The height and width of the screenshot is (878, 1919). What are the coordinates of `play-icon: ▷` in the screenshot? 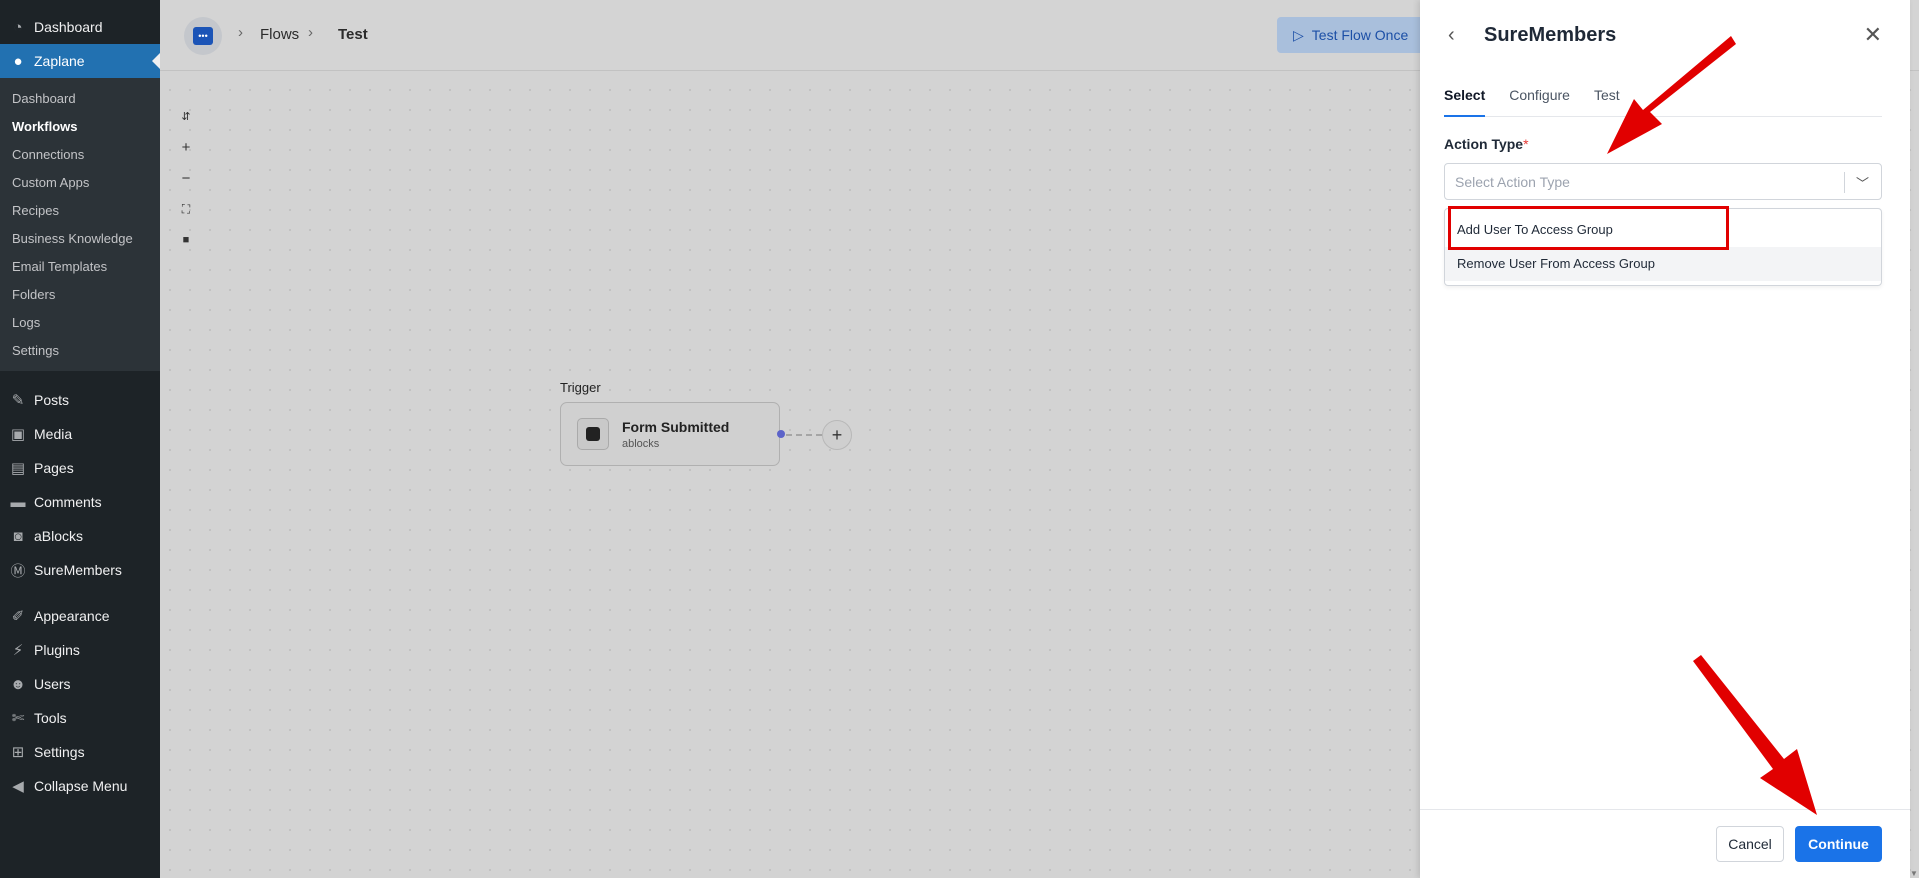 It's located at (1298, 34).